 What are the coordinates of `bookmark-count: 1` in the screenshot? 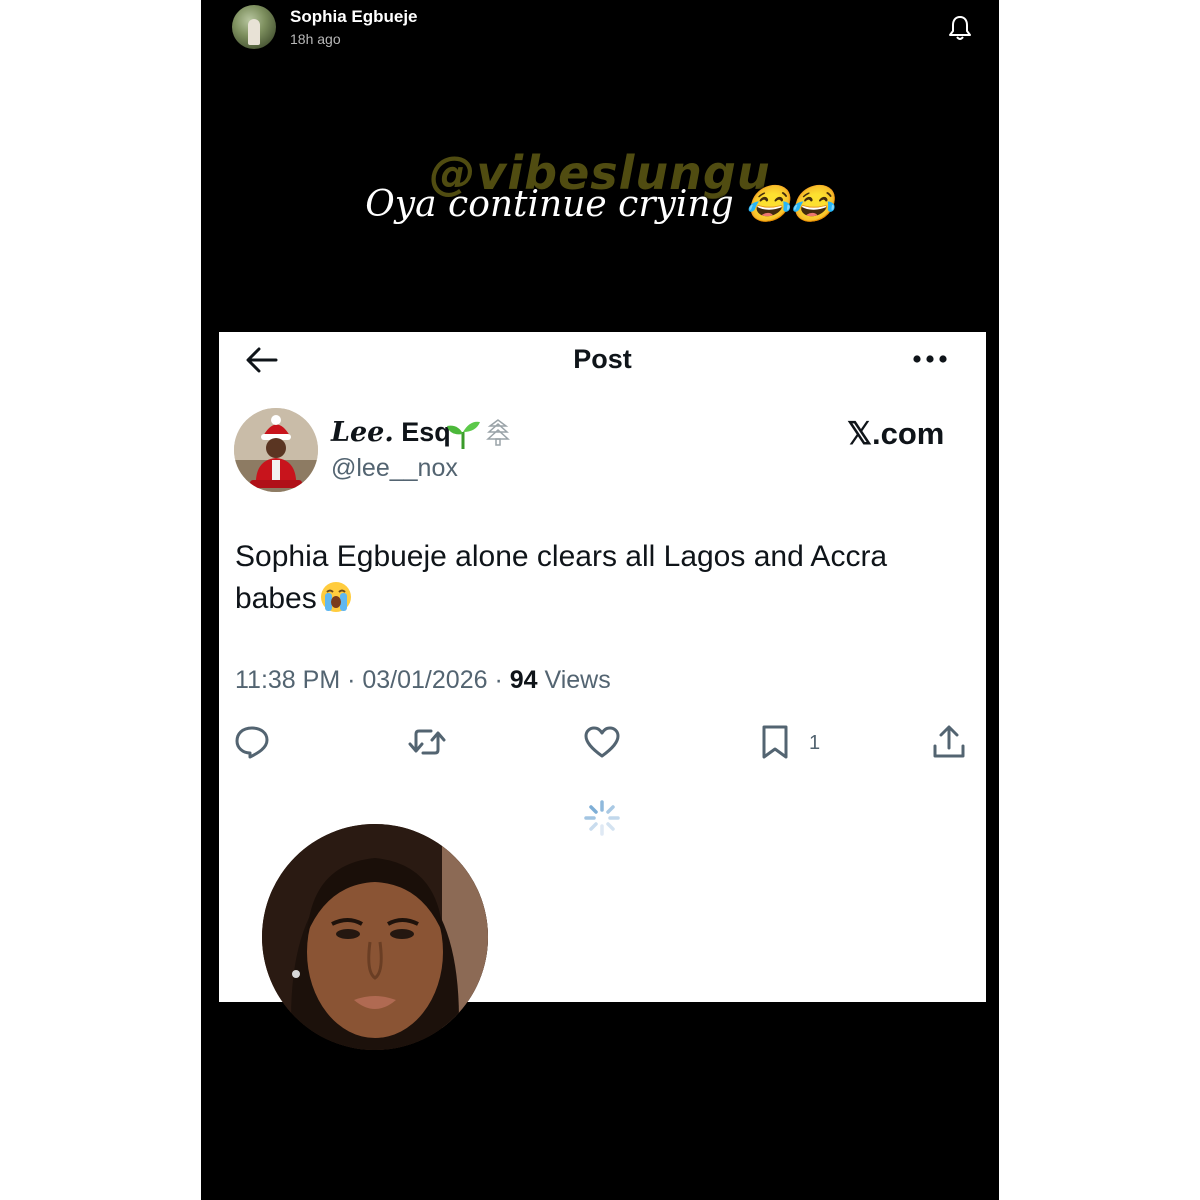 It's located at (815, 743).